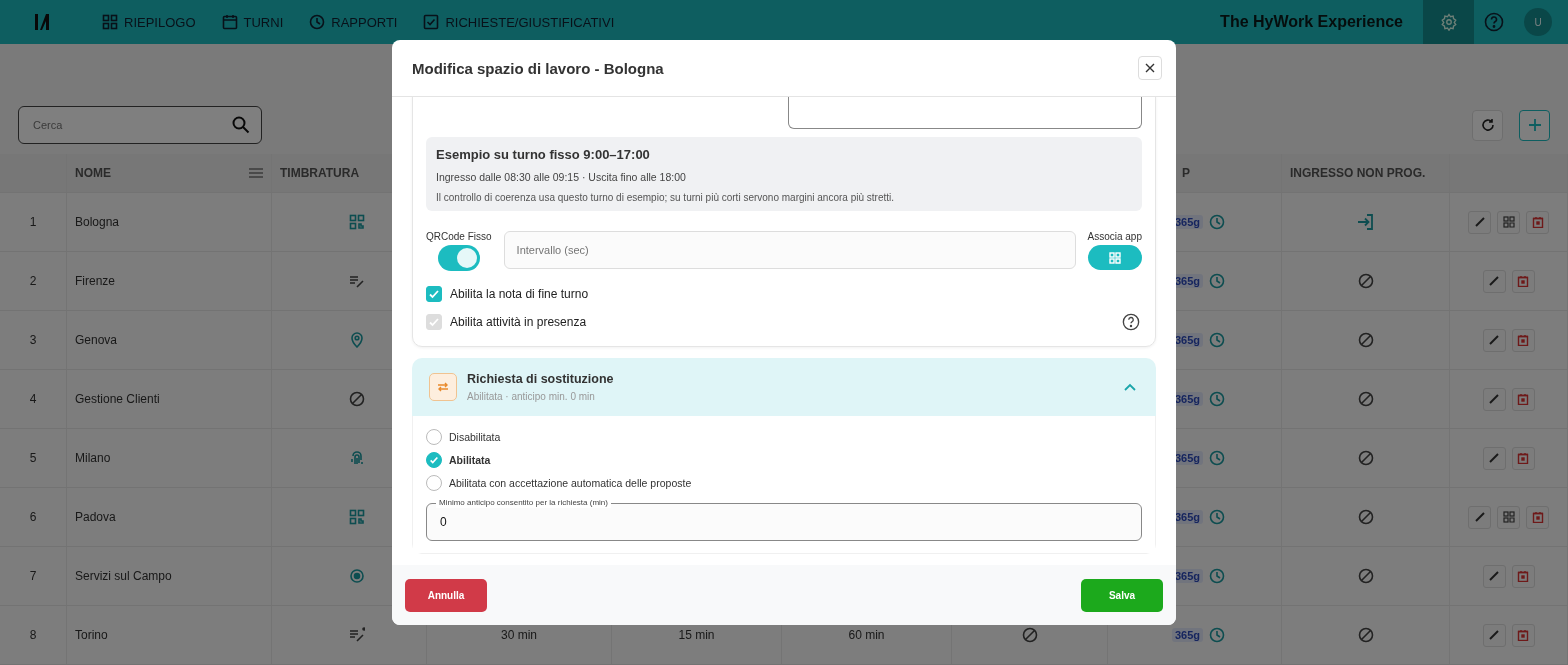  Describe the element at coordinates (541, 379) in the screenshot. I see `section-title: Richiesta di sostituzione` at that location.